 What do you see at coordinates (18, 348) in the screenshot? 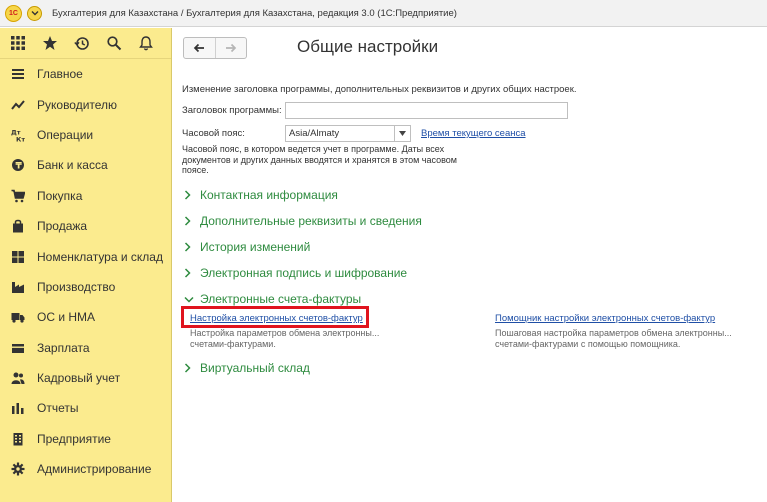
I see `wallet-icon` at bounding box center [18, 348].